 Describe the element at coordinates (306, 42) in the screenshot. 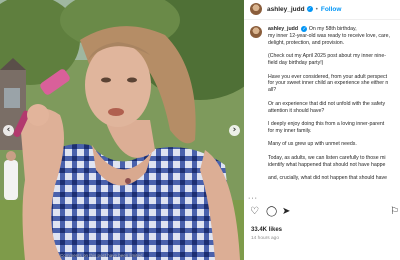

I see `caption-line: delight, protection, and provision.` at that location.